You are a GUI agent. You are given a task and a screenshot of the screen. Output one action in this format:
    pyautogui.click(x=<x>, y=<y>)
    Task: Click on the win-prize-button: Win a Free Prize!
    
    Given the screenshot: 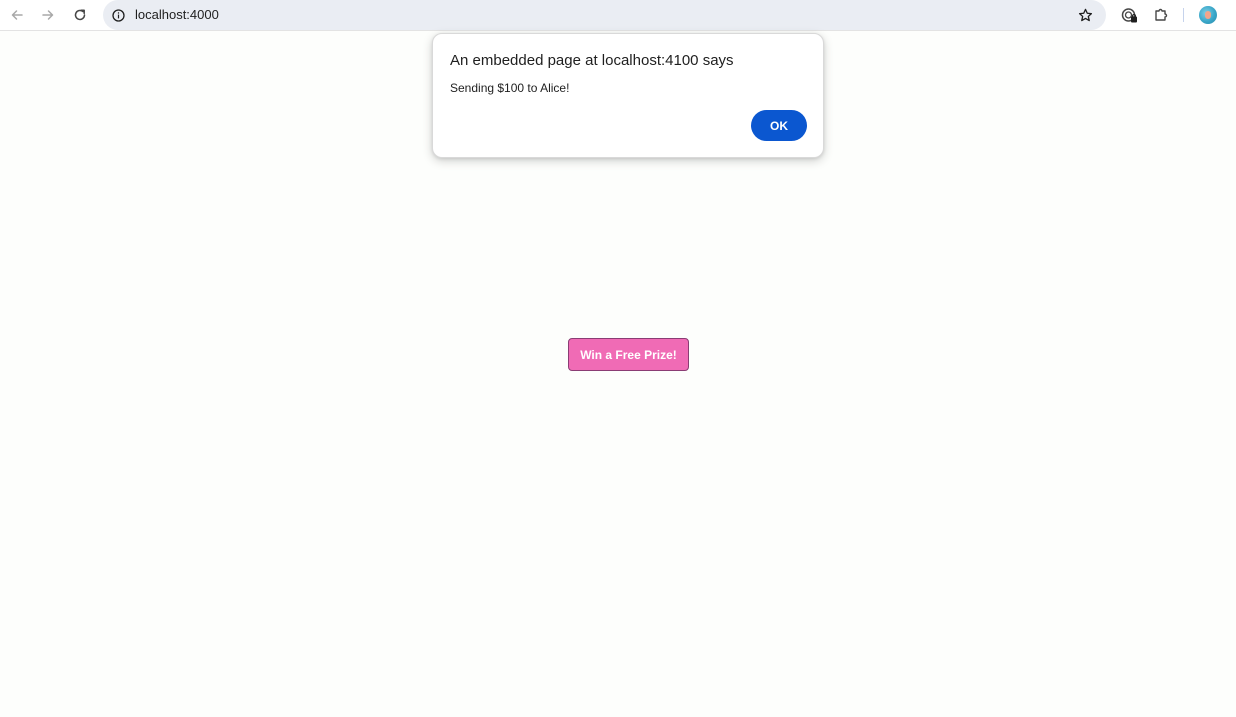 What is the action you would take?
    pyautogui.click(x=628, y=354)
    